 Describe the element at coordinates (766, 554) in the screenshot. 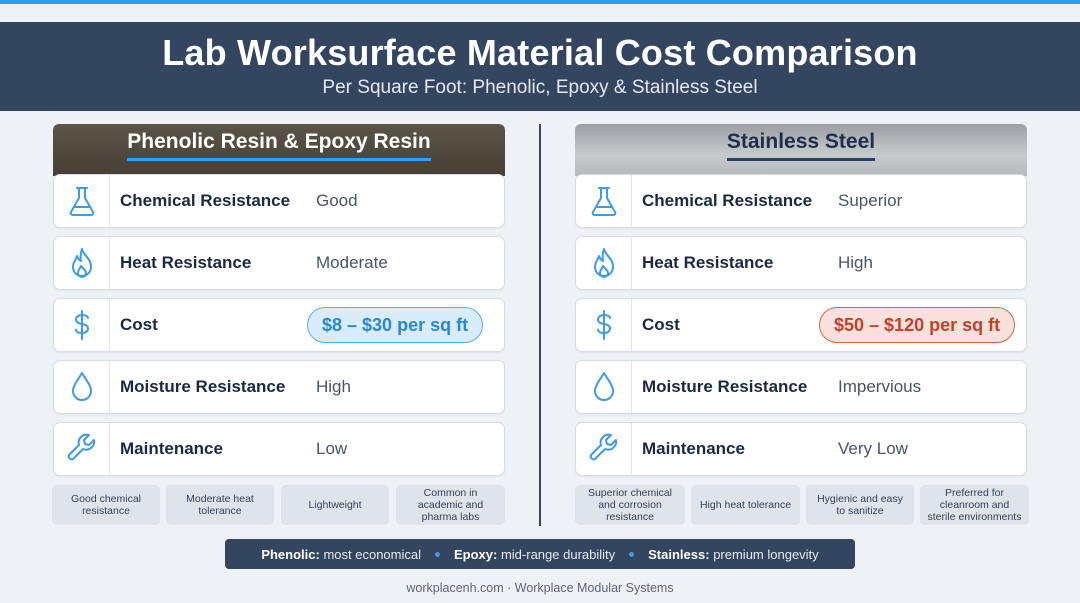

I see `legend-text-stainless: premium longevity` at that location.